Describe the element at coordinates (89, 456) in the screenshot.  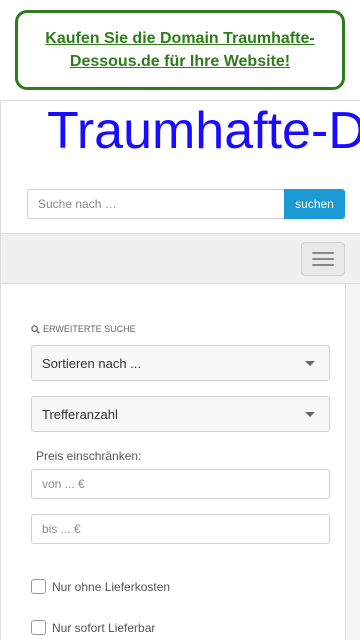
I see `price-filter-label: Preis einschränken:` at that location.